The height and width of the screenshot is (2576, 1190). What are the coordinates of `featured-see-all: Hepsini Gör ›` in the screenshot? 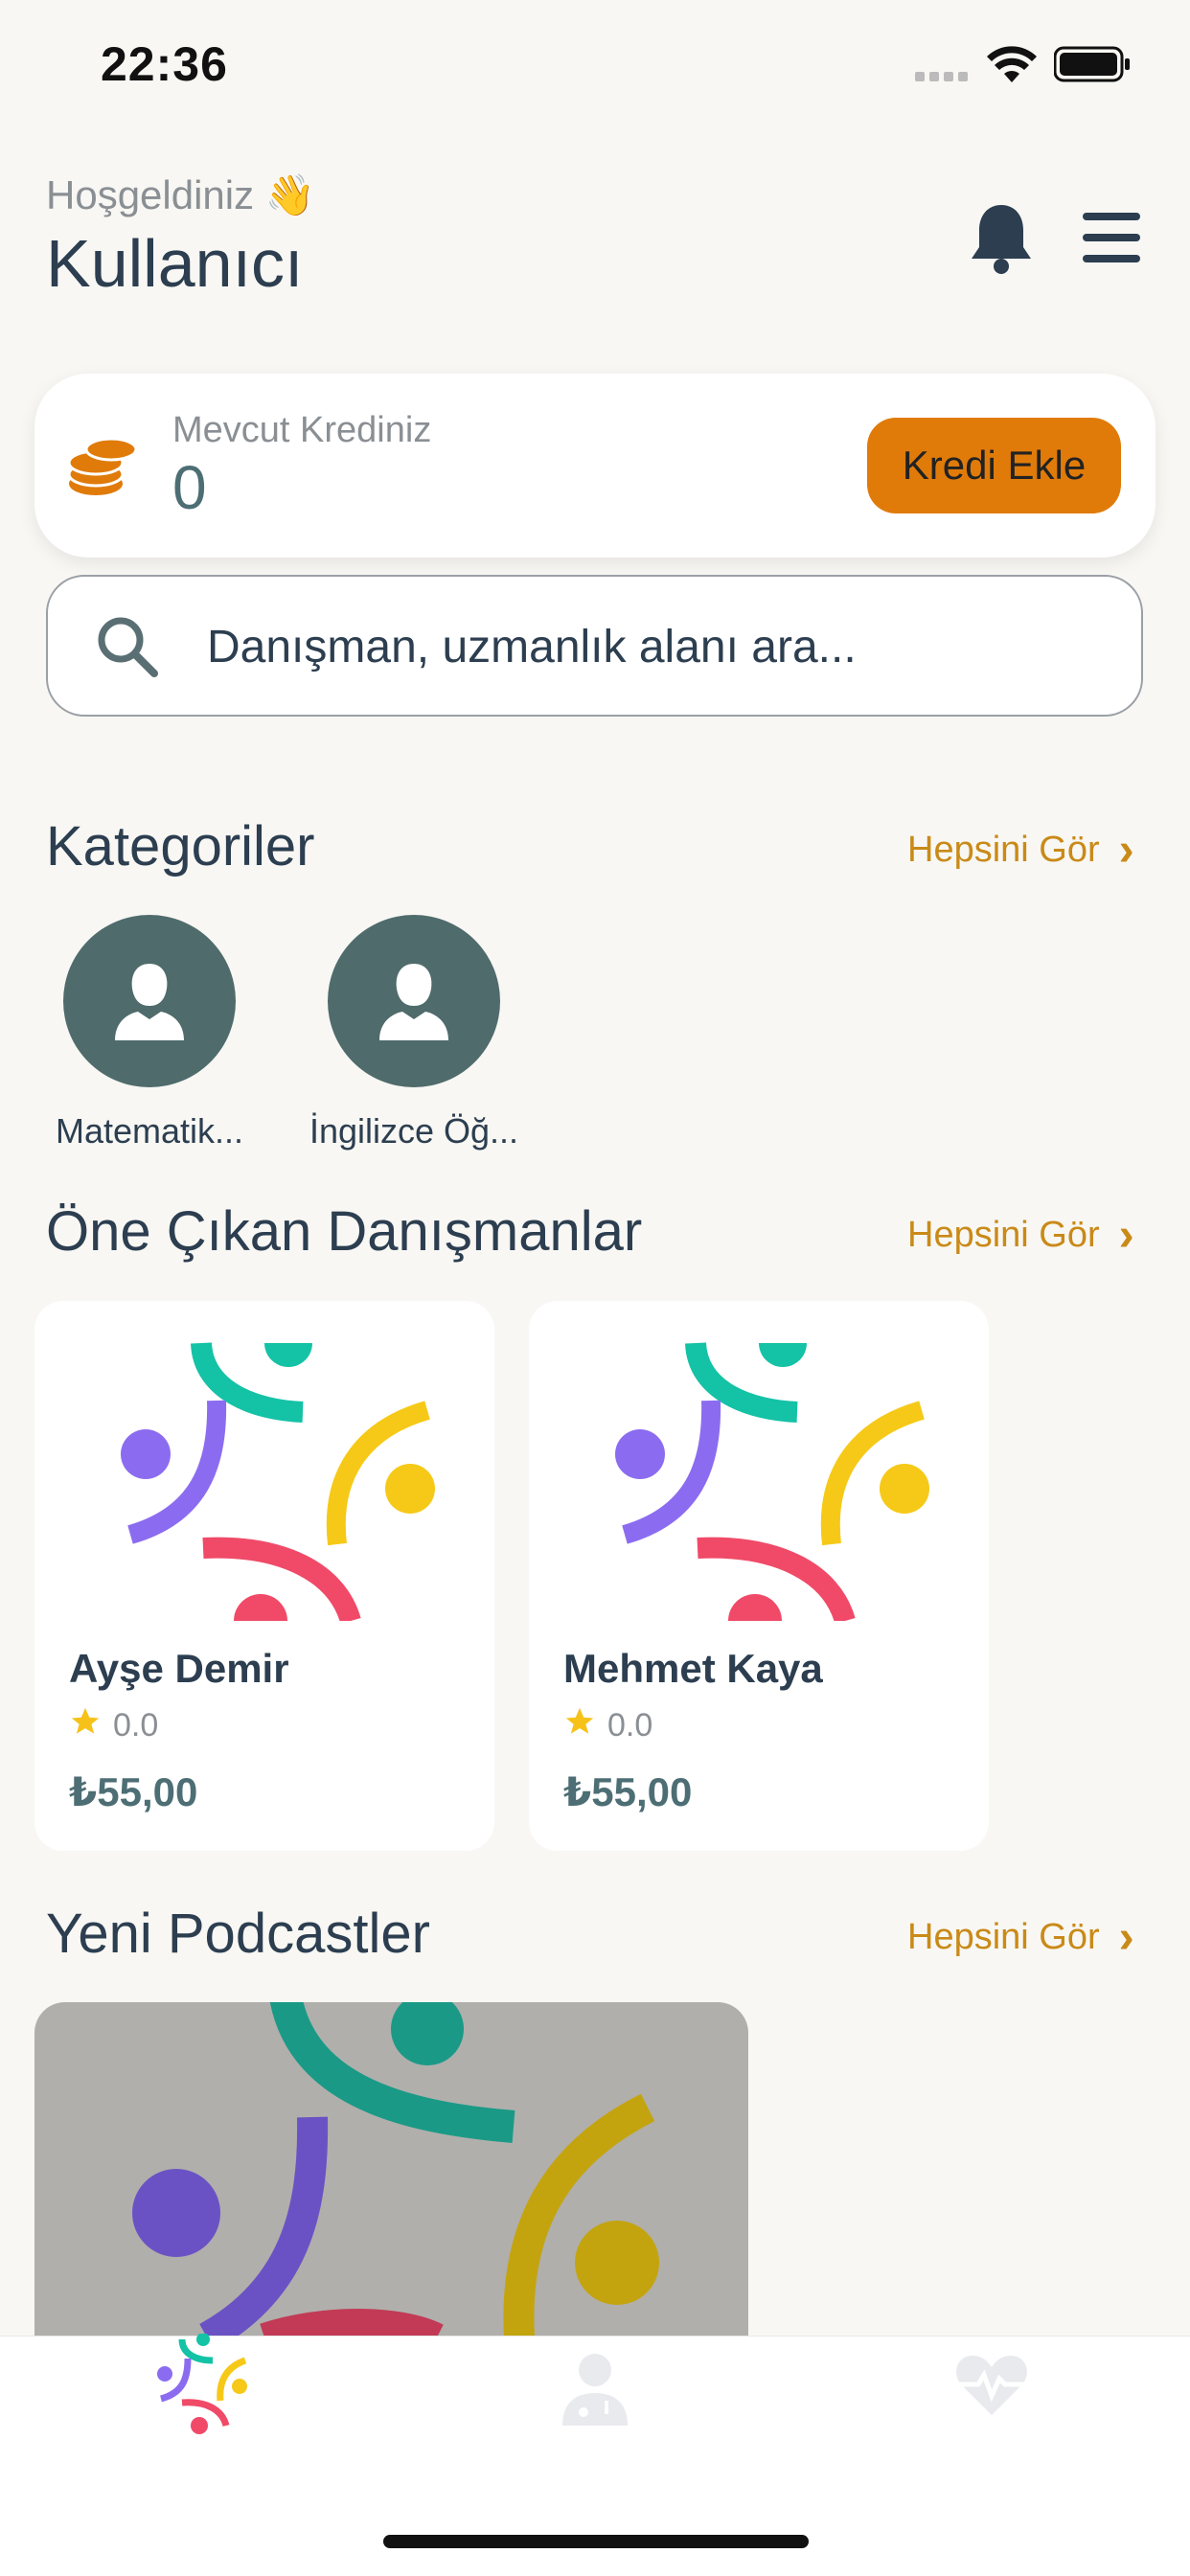 It's located at (1020, 1235).